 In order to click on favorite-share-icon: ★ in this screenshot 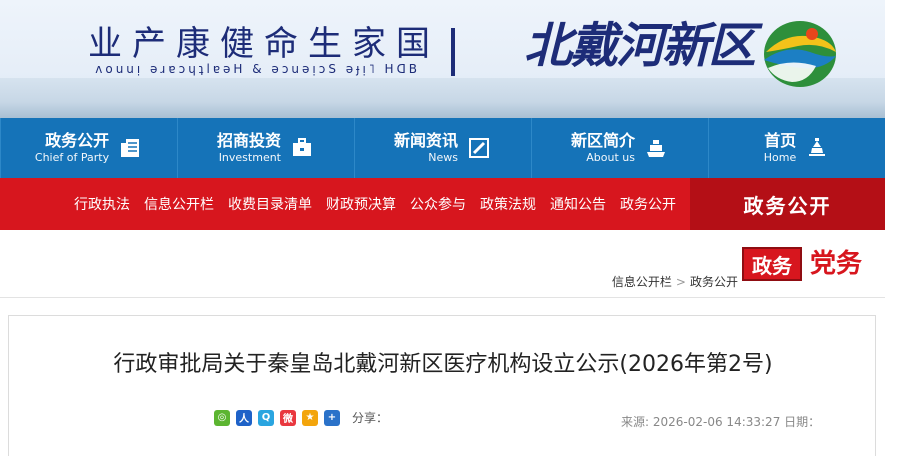, I will do `click(310, 417)`.